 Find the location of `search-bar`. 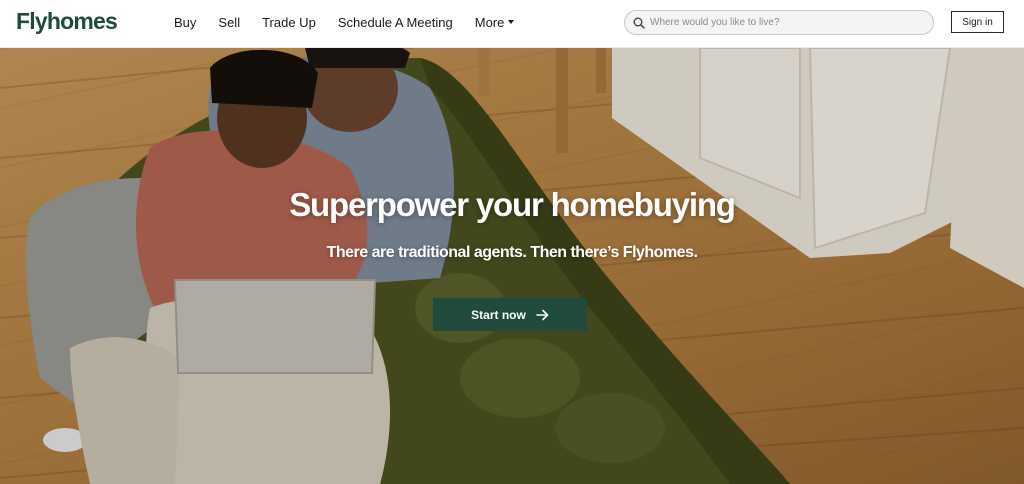

search-bar is located at coordinates (779, 22).